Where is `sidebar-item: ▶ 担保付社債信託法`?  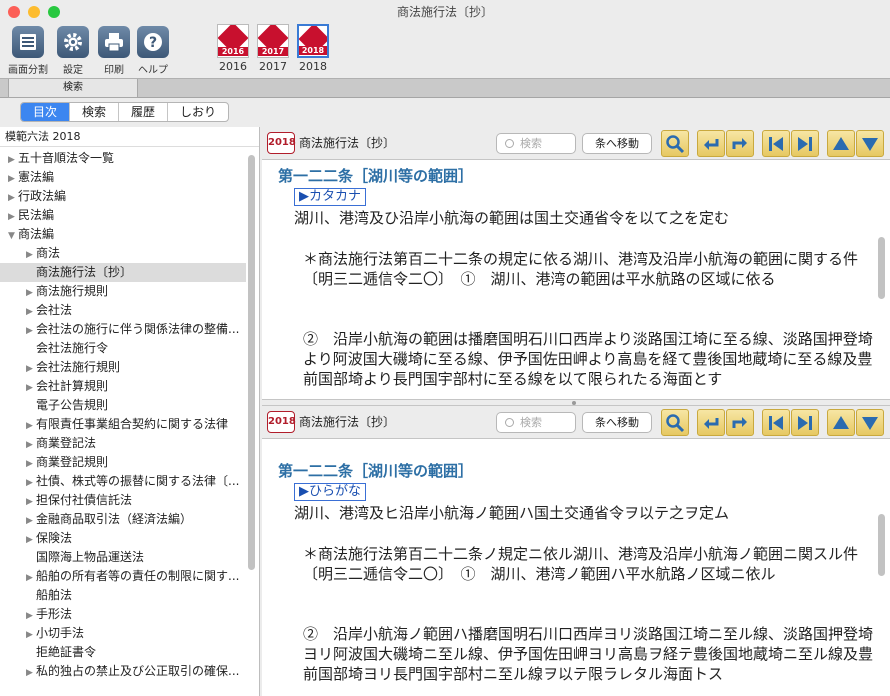 sidebar-item: ▶ 担保付社債信託法 is located at coordinates (123, 500).